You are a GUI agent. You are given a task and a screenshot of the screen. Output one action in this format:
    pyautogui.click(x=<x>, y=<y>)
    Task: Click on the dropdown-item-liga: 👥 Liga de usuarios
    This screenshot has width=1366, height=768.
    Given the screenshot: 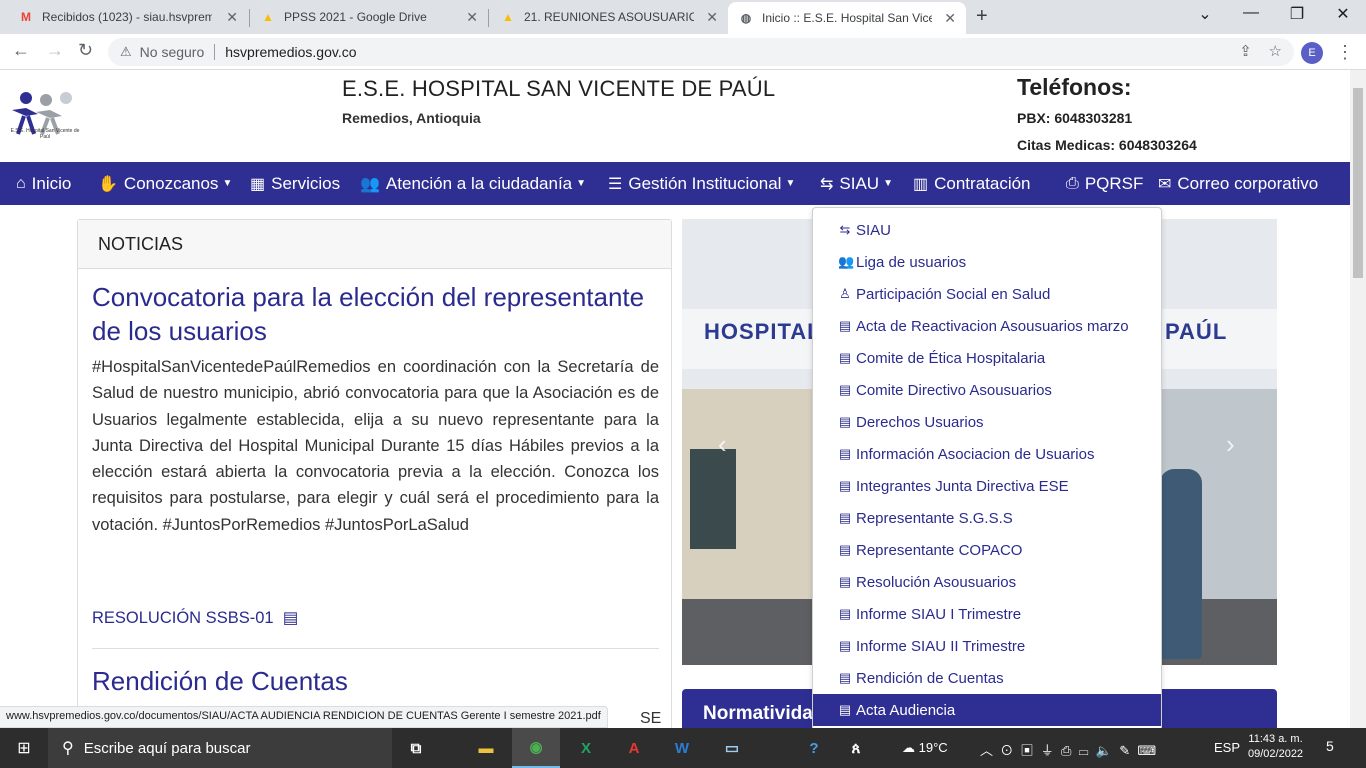 What is the action you would take?
    pyautogui.click(x=987, y=262)
    